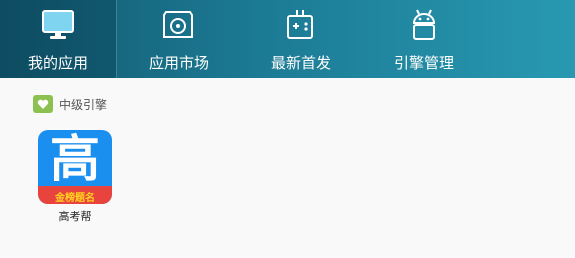 The image size is (575, 258). I want to click on tab-engine-management: 引擎管理, so click(424, 39).